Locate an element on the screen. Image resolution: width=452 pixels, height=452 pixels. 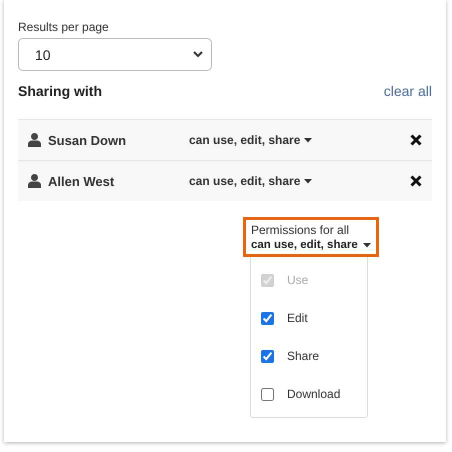
user-name: Allen West is located at coordinates (108, 181).